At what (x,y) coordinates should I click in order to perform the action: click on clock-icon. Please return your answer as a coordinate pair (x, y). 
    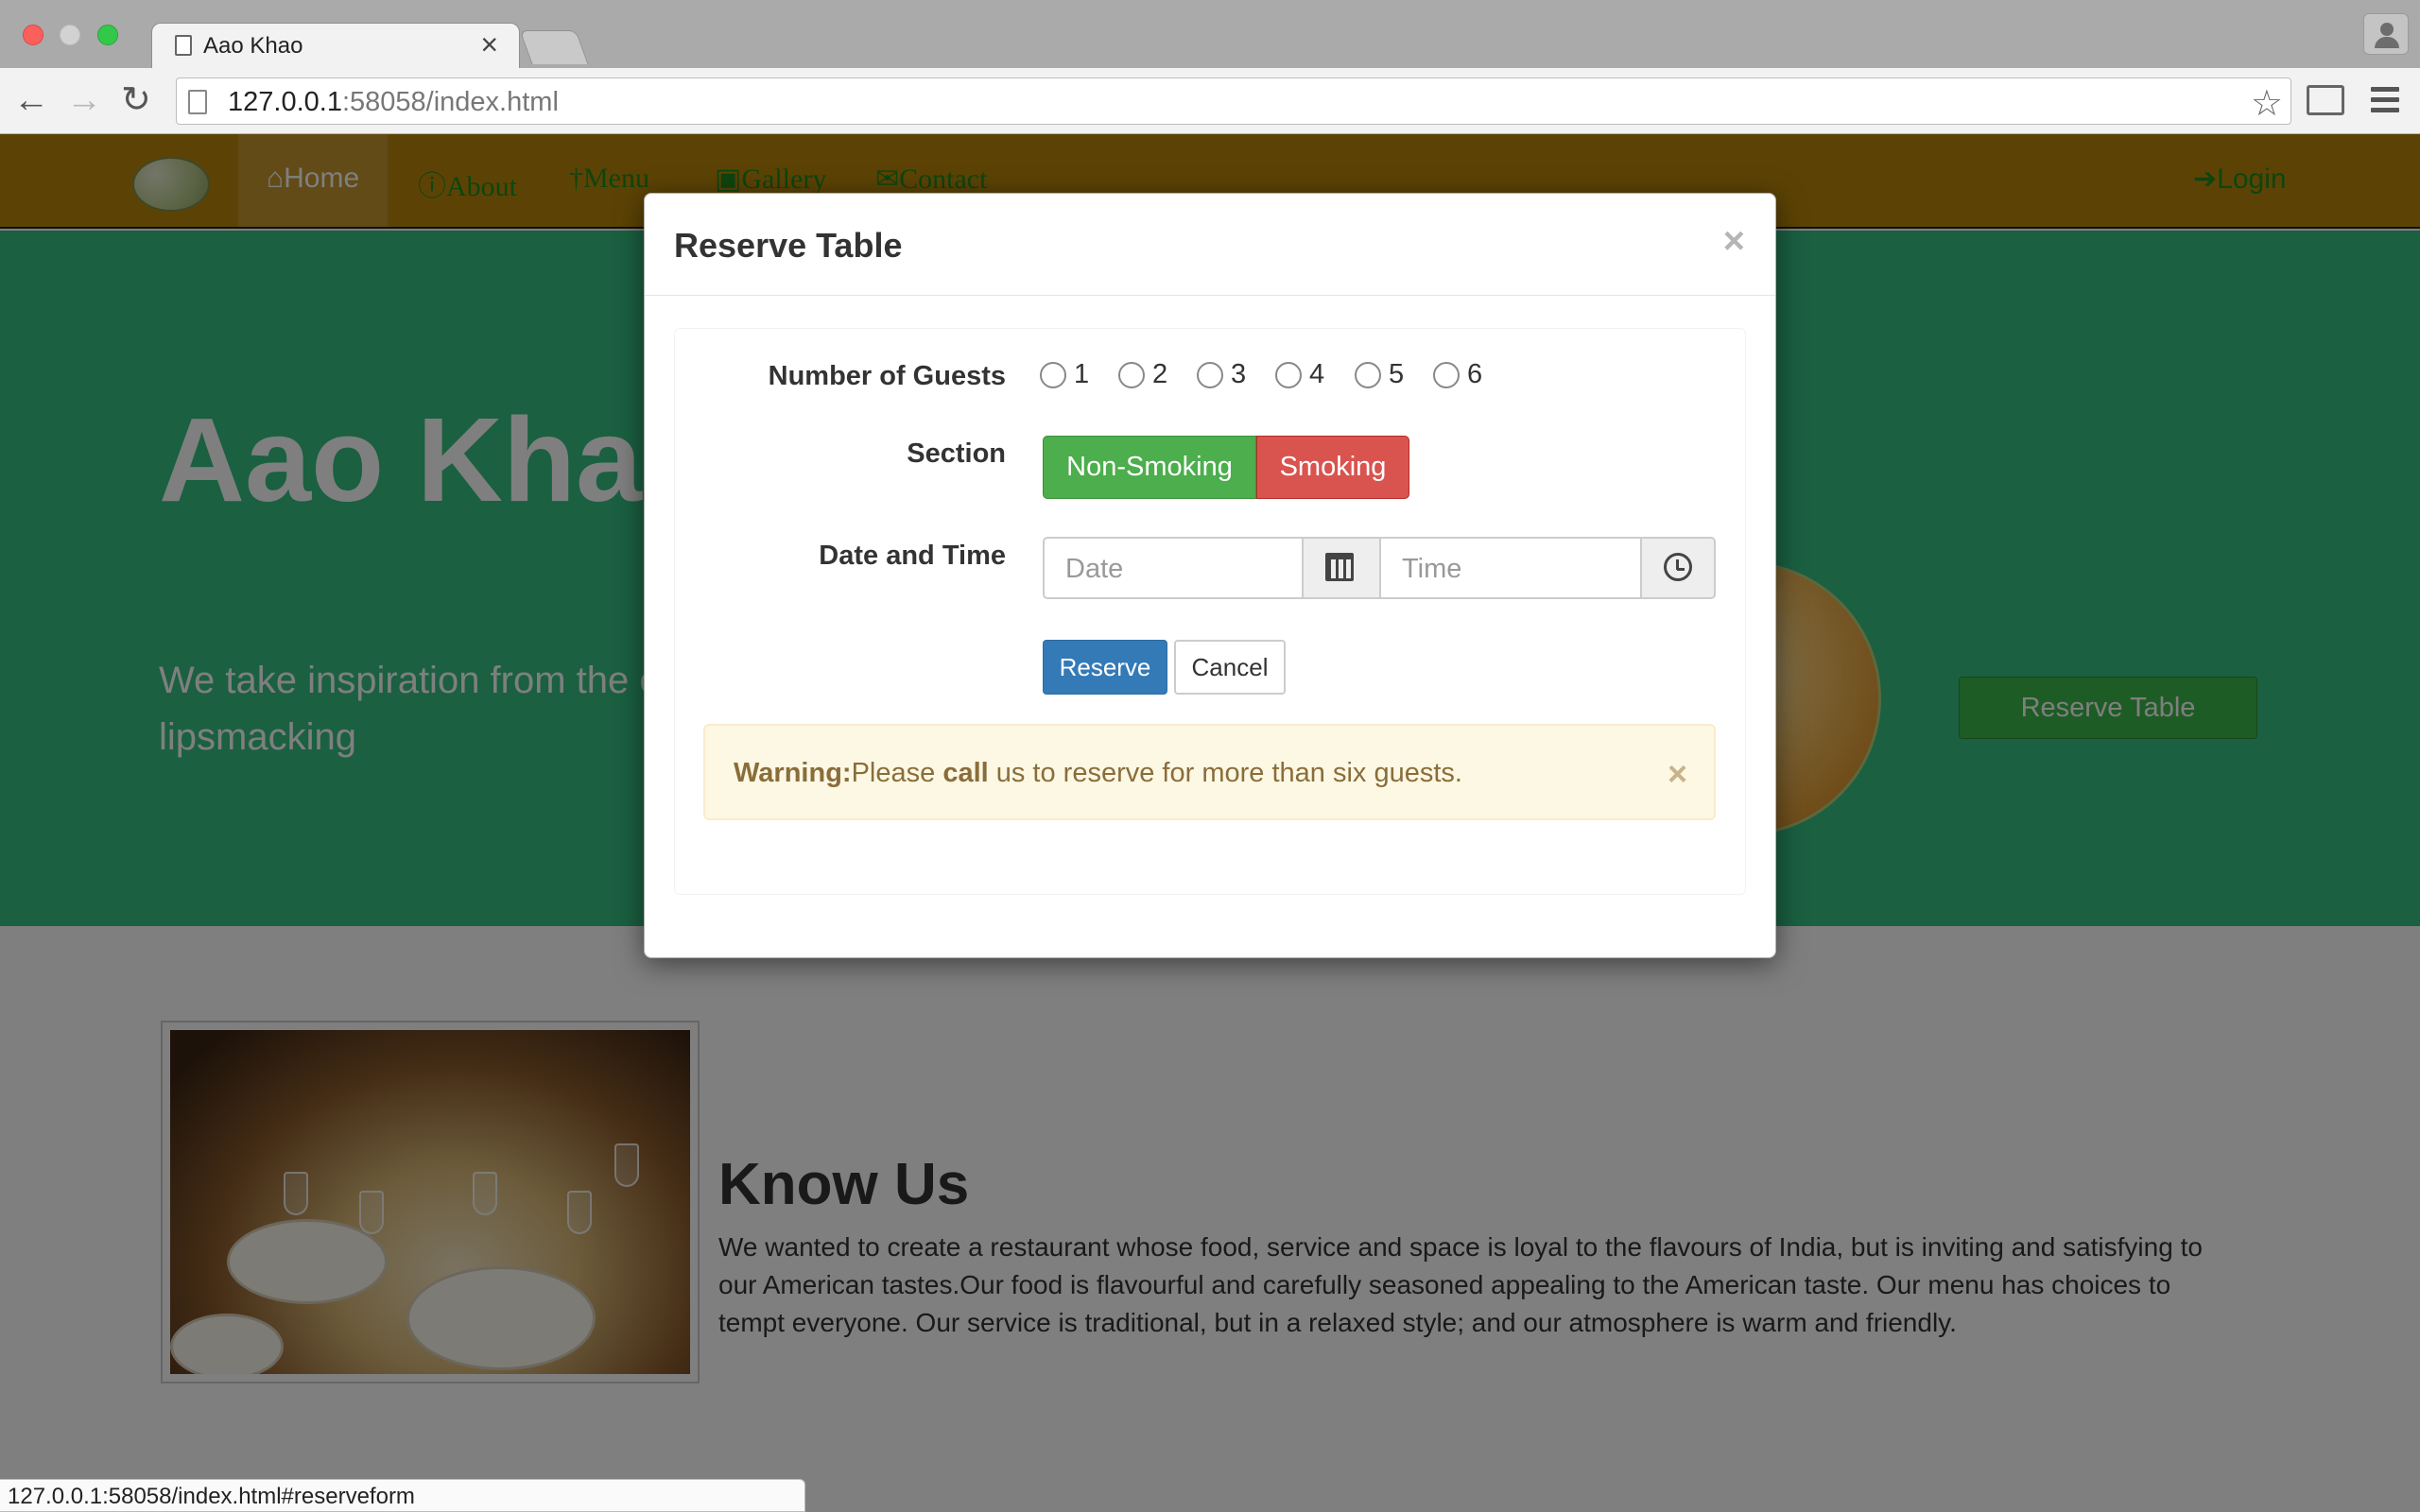
    Looking at the image, I should click on (1678, 567).